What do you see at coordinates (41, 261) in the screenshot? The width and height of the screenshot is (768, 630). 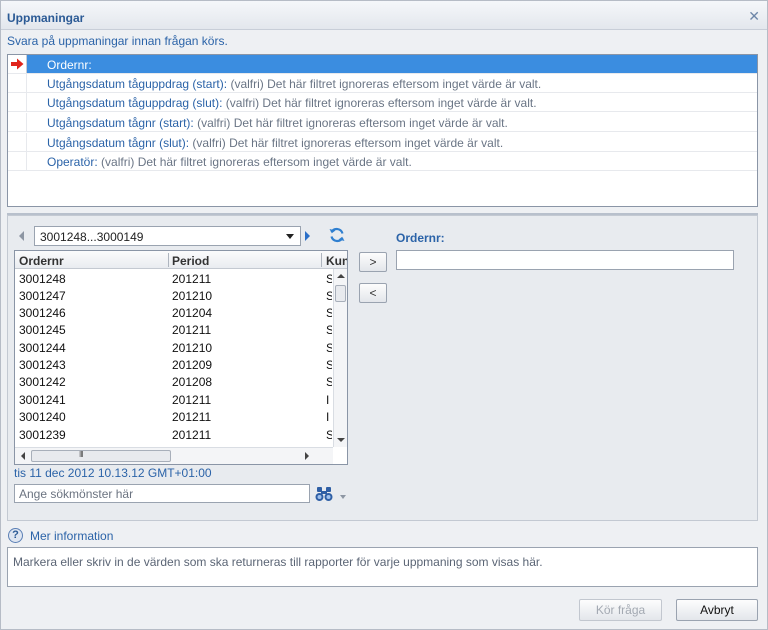 I see `column-header-ordernr: Ordernr` at bounding box center [41, 261].